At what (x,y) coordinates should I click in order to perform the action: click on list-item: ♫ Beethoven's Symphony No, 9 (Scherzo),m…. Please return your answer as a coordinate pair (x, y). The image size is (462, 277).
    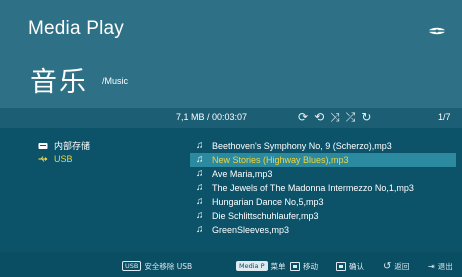
    Looking at the image, I should click on (323, 146).